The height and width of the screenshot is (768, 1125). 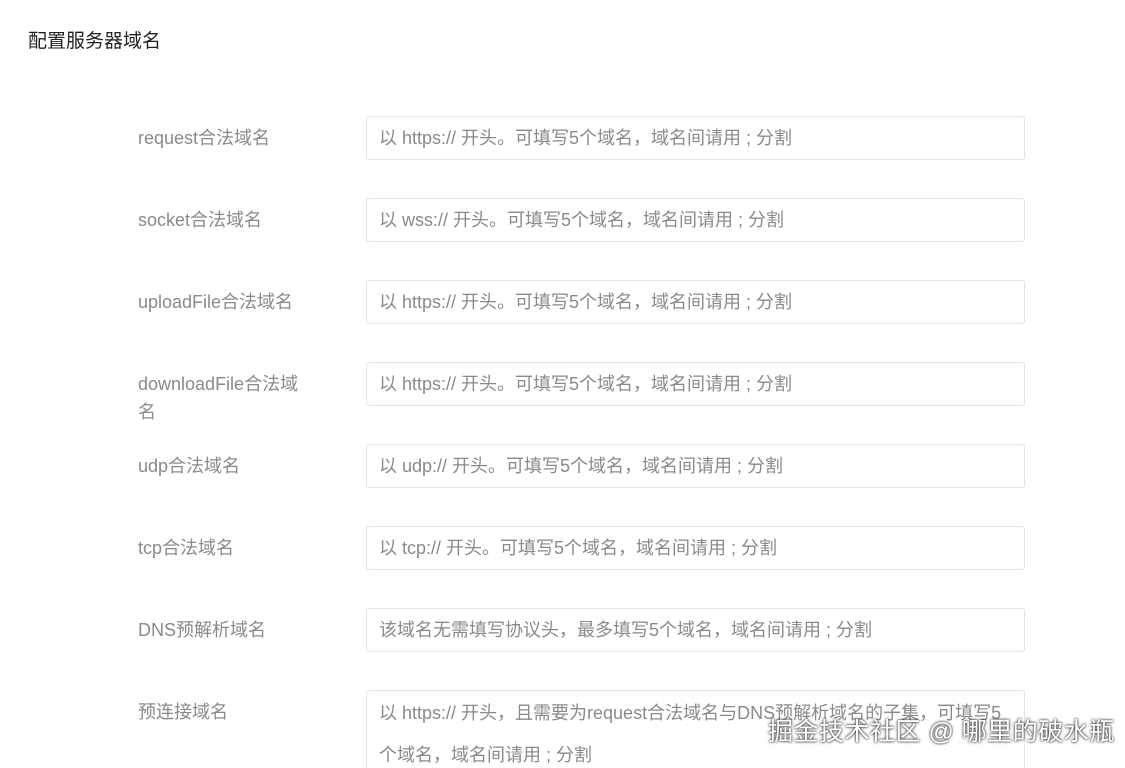 What do you see at coordinates (183, 712) in the screenshot?
I see `preconnect-domain-label: 预连接域名` at bounding box center [183, 712].